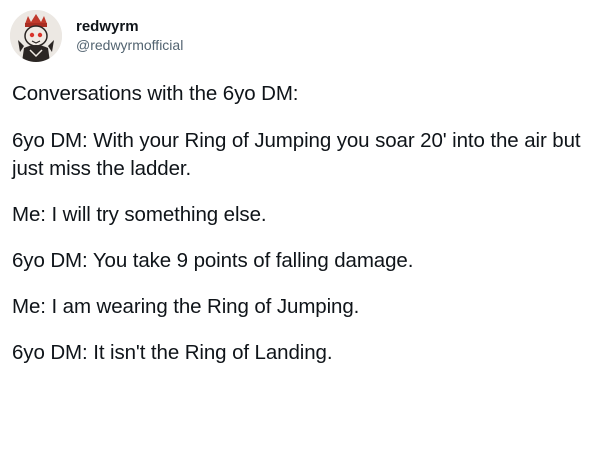 Image resolution: width=600 pixels, height=455 pixels. I want to click on author-names: redwyrm @redwyrmofficial, so click(129, 36).